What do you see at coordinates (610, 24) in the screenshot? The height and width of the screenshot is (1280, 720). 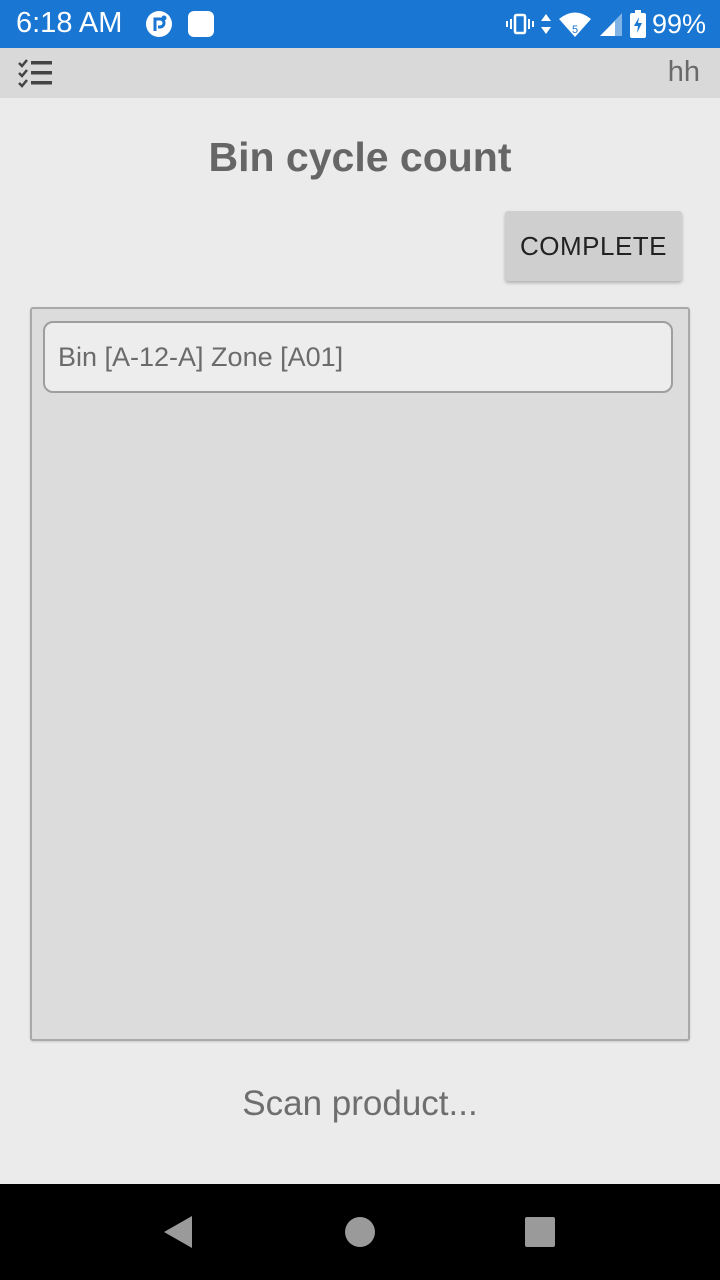 I see `signal-icon` at bounding box center [610, 24].